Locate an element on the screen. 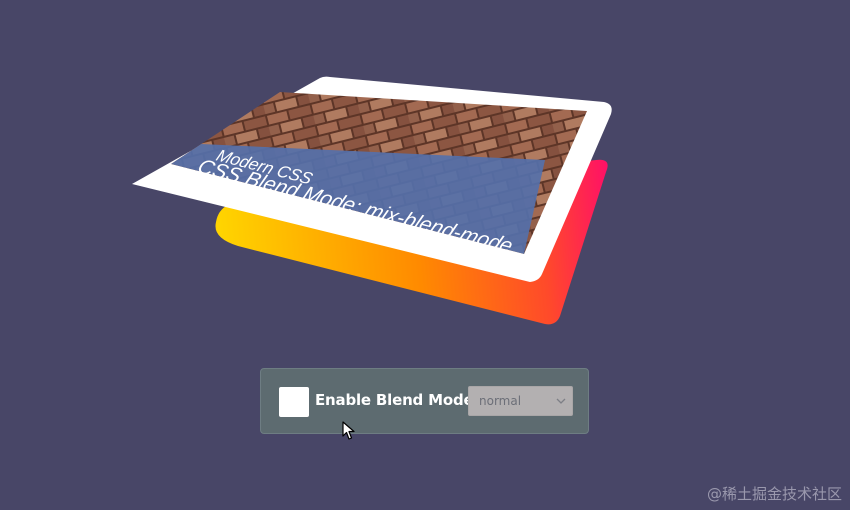 This screenshot has height=510, width=850. chevron-down-icon is located at coordinates (561, 401).